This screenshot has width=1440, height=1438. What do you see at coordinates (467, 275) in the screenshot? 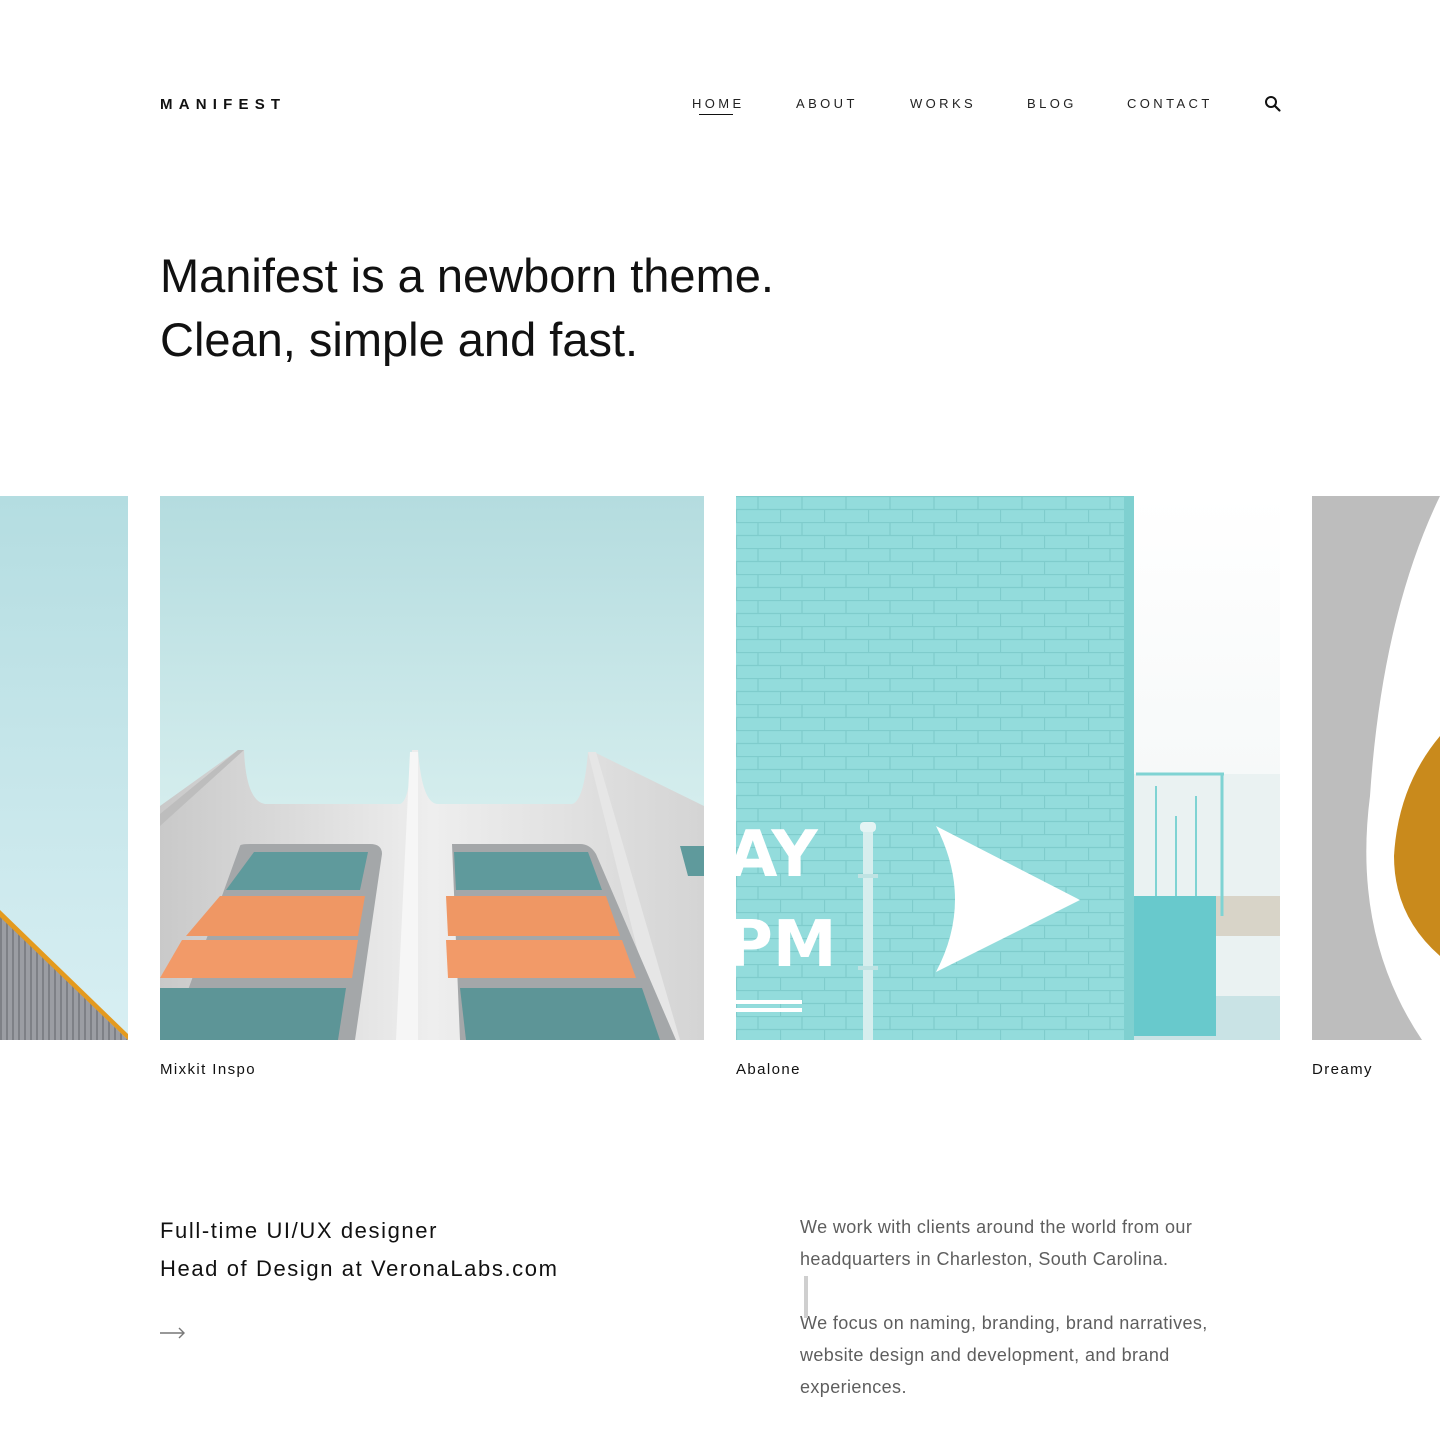
I see `hero-line-1: Manifest is a newborn theme.` at bounding box center [467, 275].